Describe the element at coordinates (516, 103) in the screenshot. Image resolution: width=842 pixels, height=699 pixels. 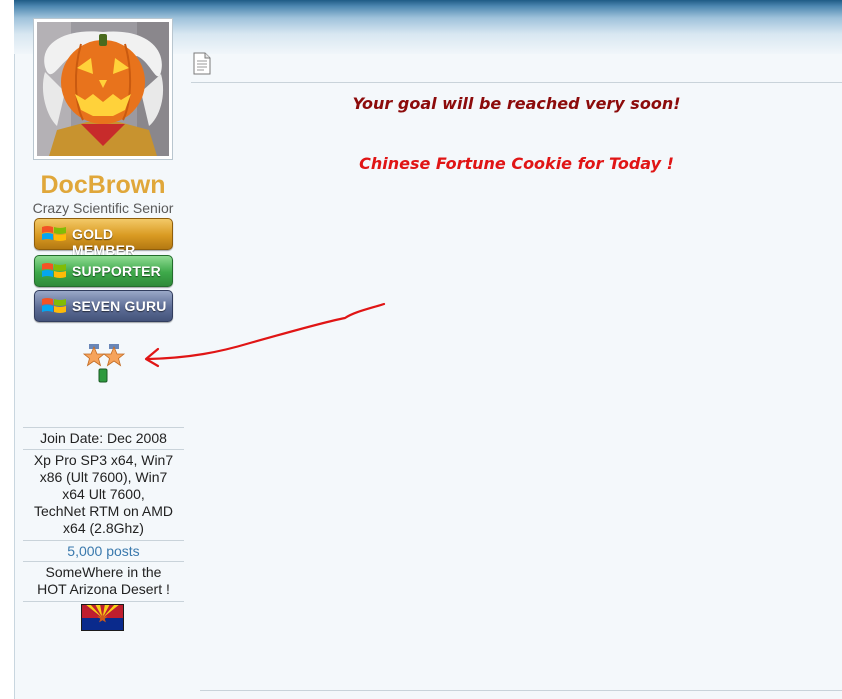
I see `post-message-line-1: Your goal will be reached very soon!` at that location.